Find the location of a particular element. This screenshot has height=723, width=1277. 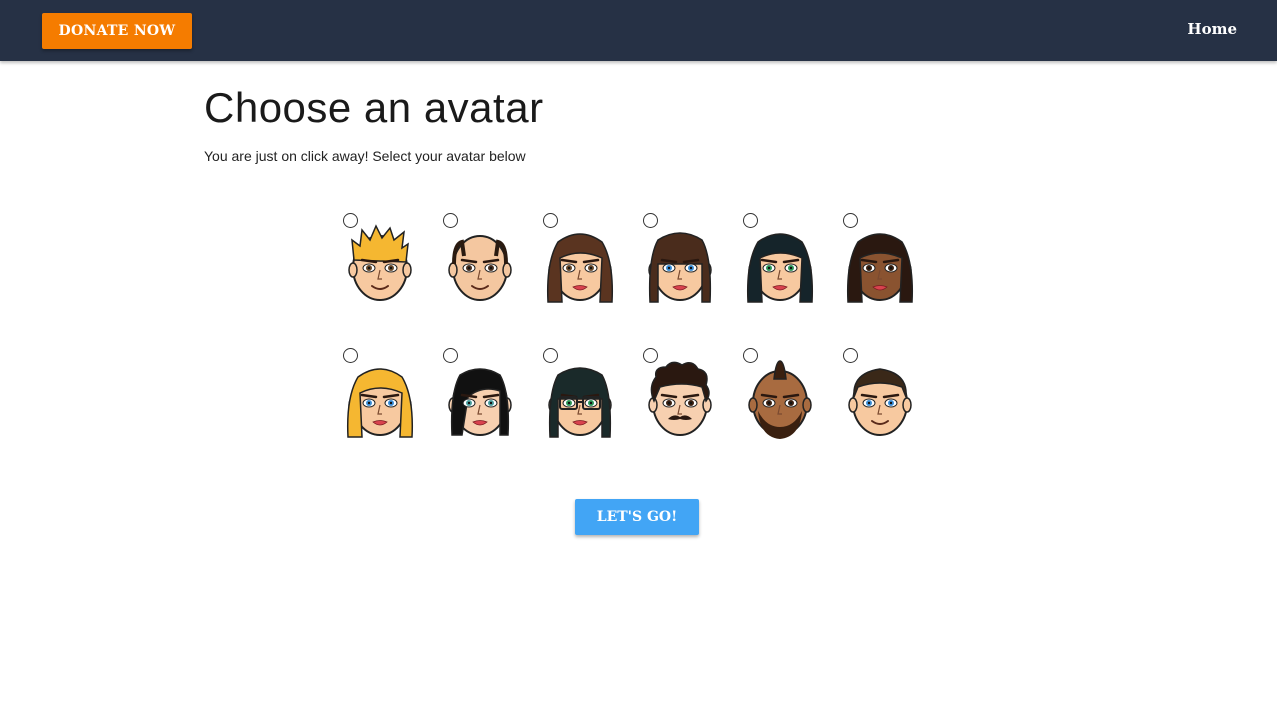

page-title: Choose an avatar is located at coordinates (374, 107).